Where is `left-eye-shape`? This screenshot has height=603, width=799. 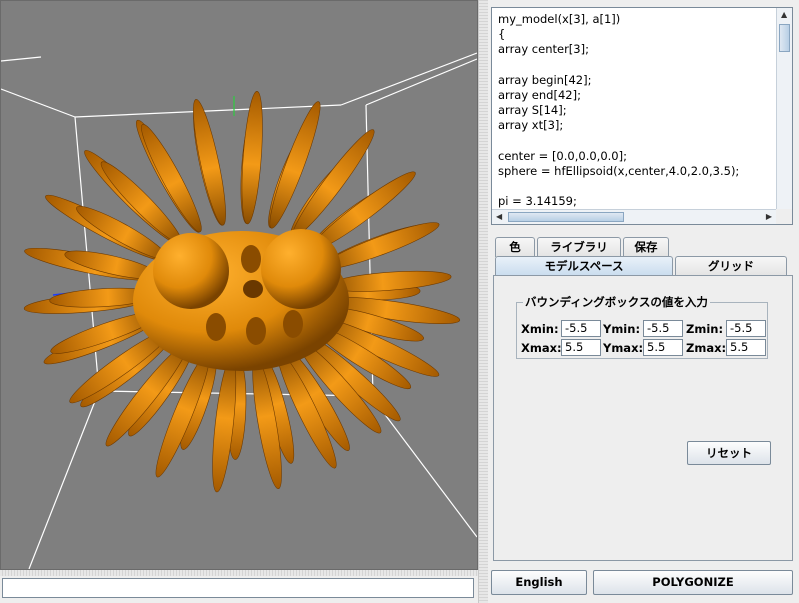 left-eye-shape is located at coordinates (191, 271).